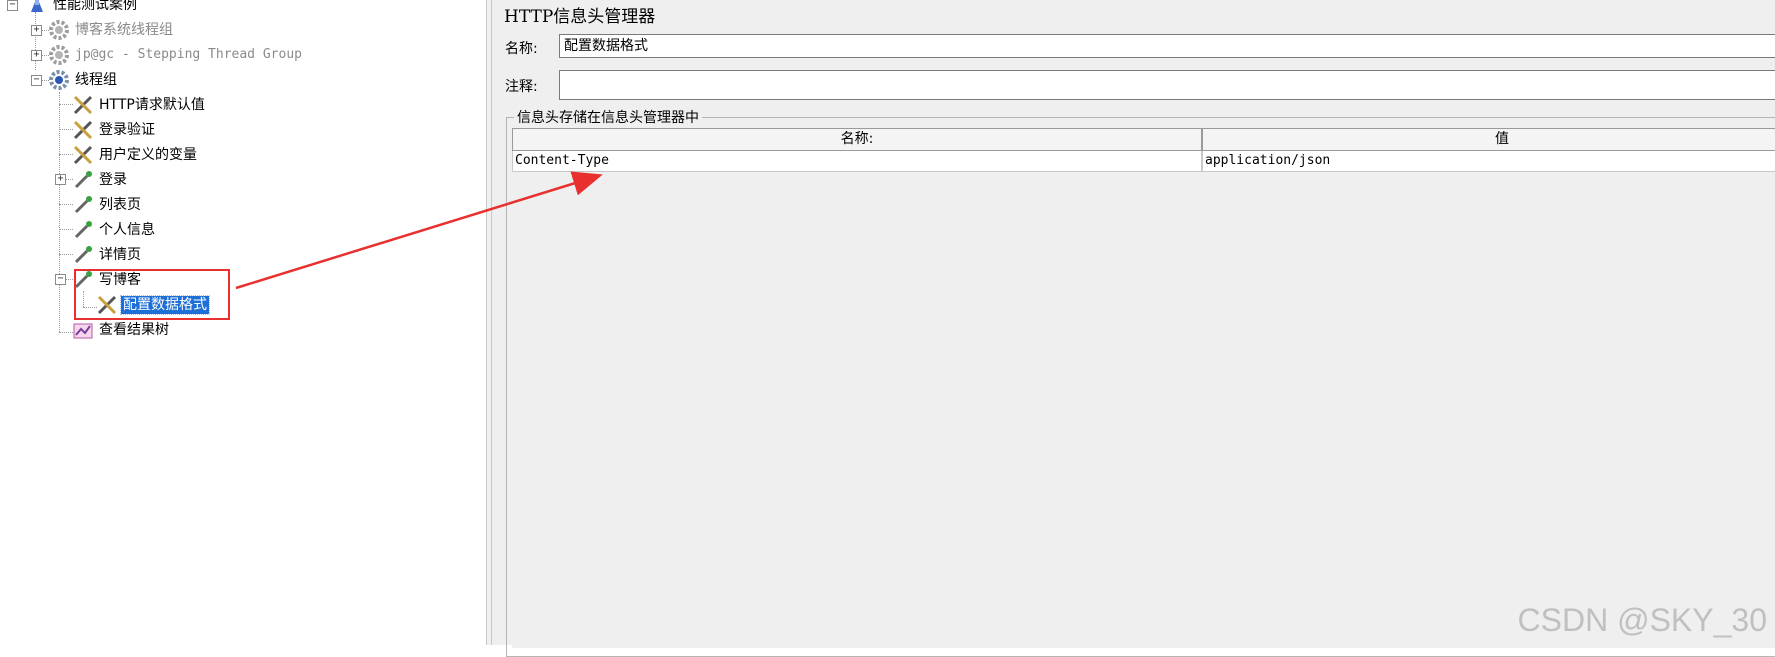 This screenshot has height=657, width=1775. Describe the element at coordinates (113, 180) in the screenshot. I see `tree-item-label: 登录` at that location.